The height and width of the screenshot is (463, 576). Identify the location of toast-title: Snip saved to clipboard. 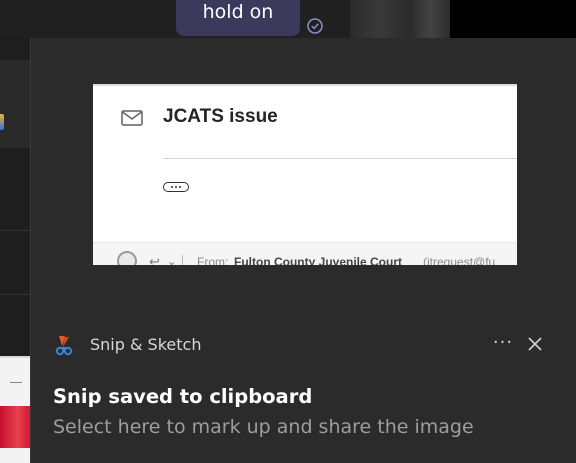
(183, 396).